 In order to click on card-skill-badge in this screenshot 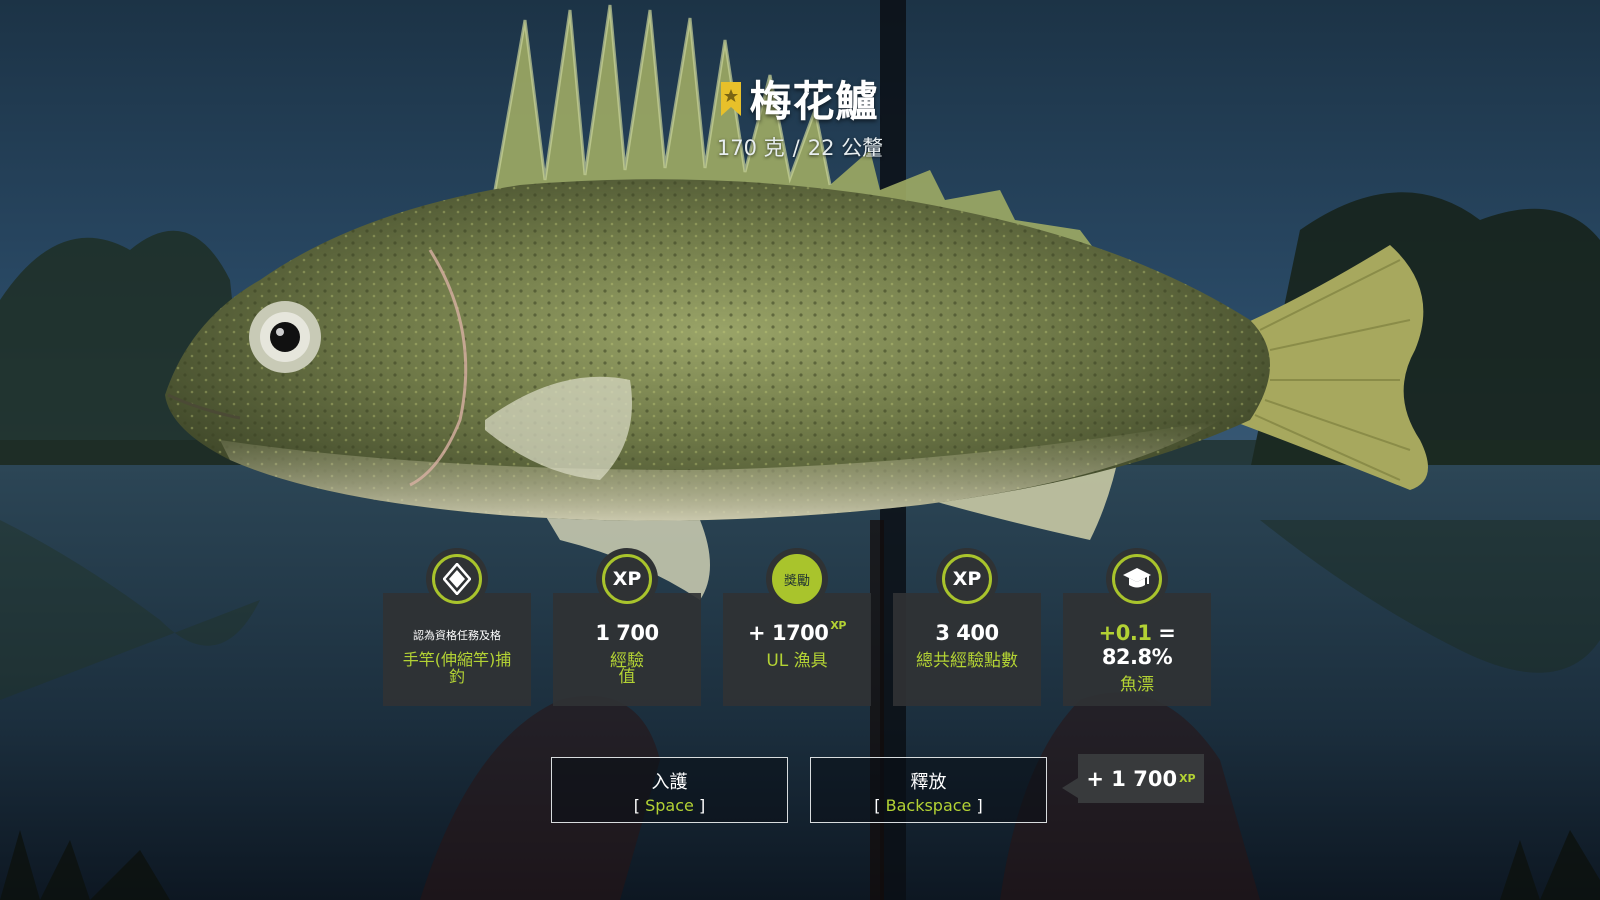, I will do `click(1137, 579)`.